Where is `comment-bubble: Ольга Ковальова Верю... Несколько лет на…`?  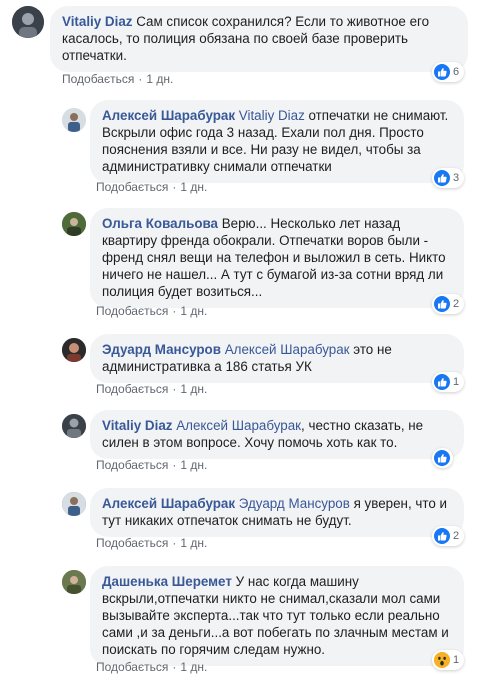 comment-bubble: Ольга Ковальова Верю... Несколько лет на… is located at coordinates (277, 258).